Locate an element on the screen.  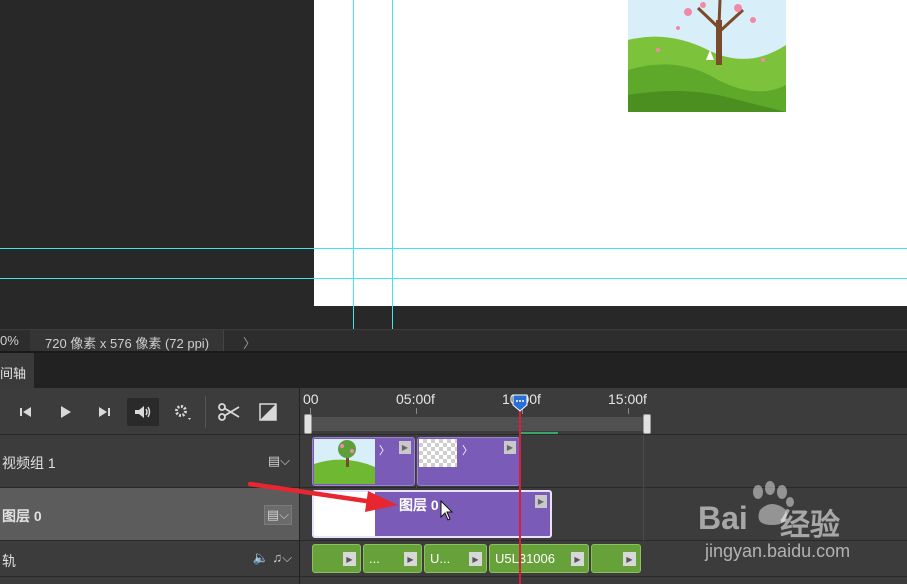
zoom-level: 0% is located at coordinates (15, 340).